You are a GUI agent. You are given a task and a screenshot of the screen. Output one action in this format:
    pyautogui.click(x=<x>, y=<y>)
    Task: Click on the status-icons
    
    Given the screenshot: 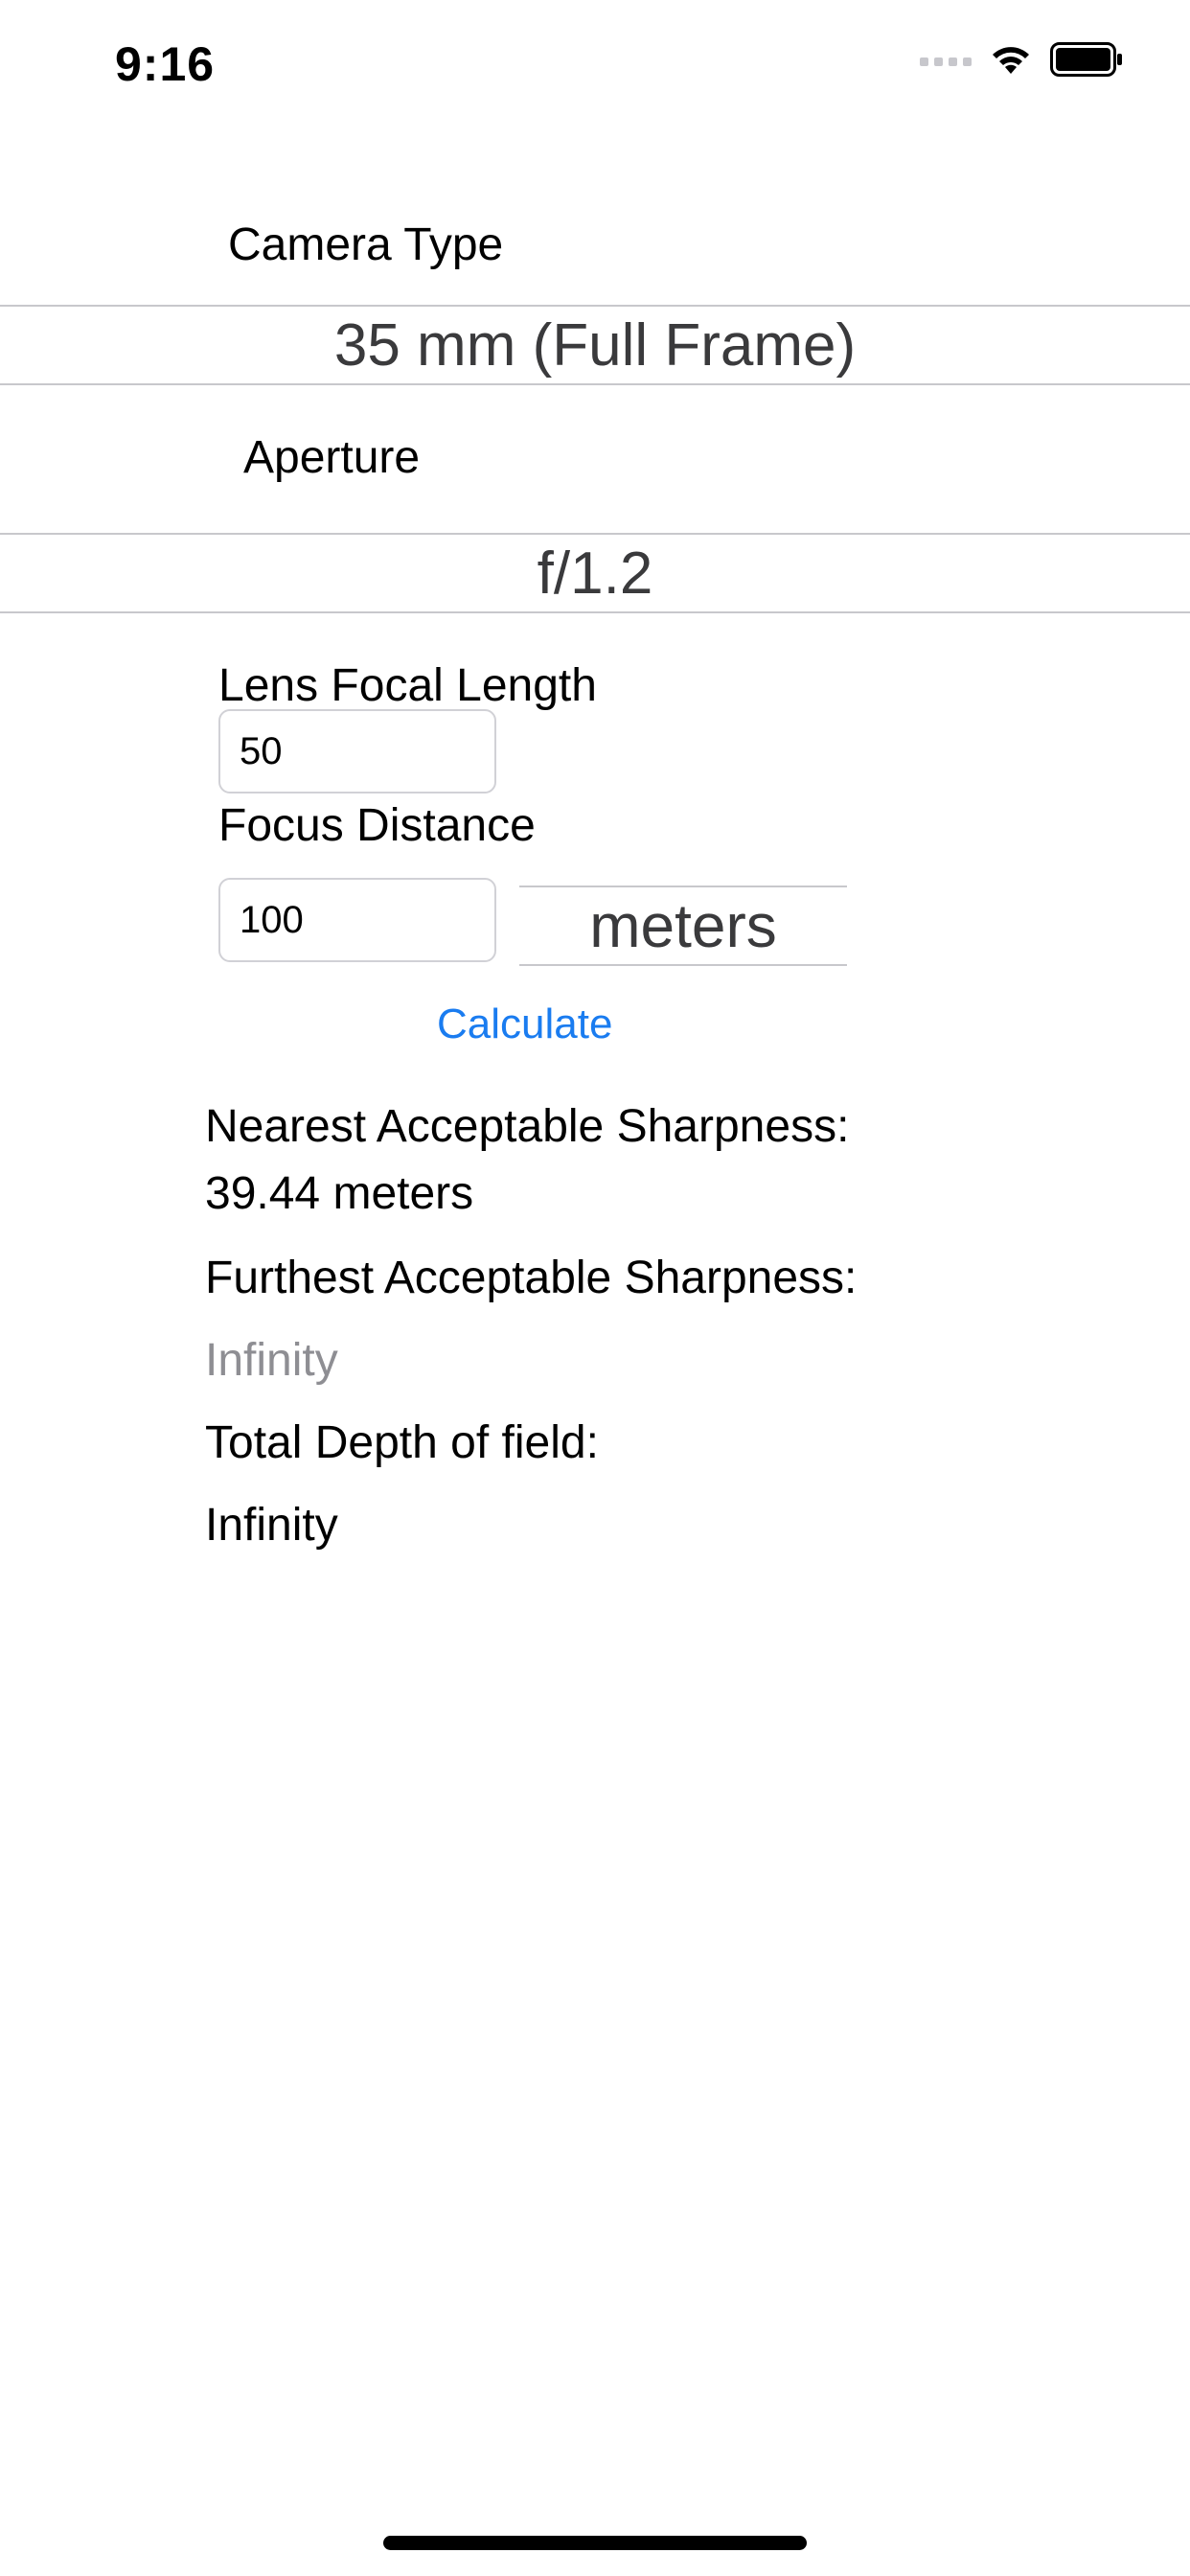 What is the action you would take?
    pyautogui.click(x=1021, y=62)
    